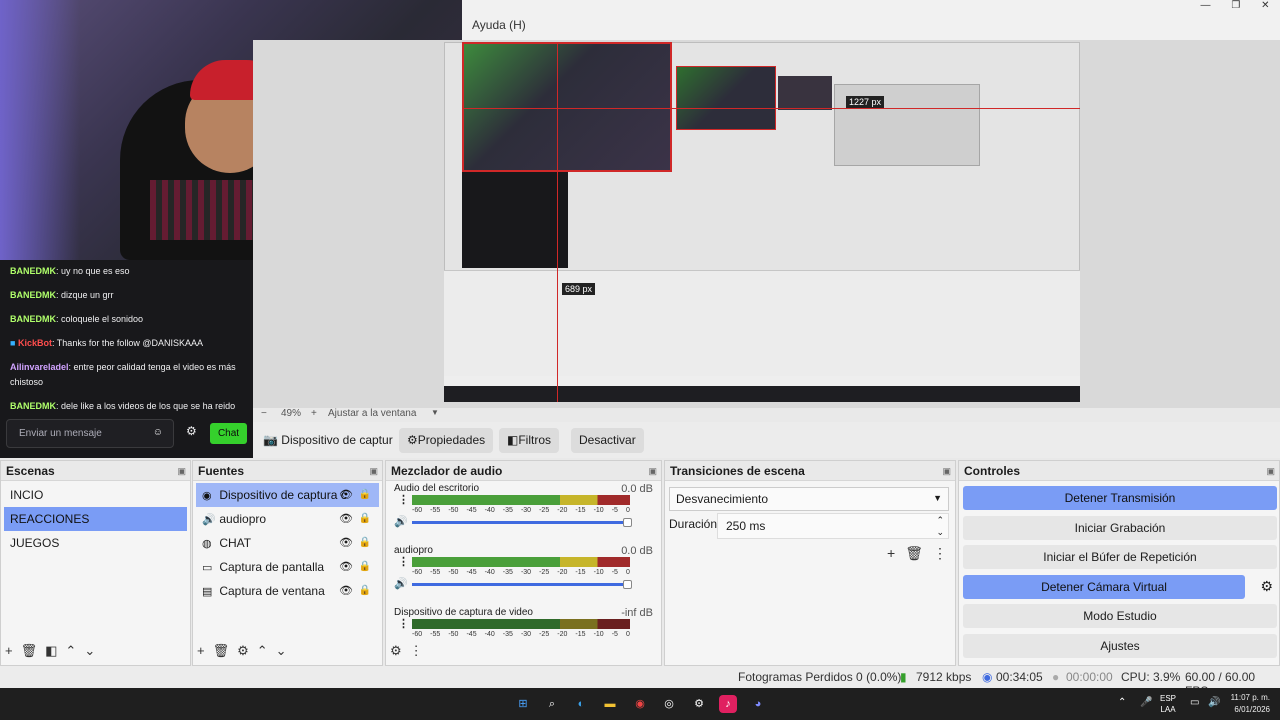 The image size is (1280, 720). I want to click on network-icon: ▭, so click(1194, 702).